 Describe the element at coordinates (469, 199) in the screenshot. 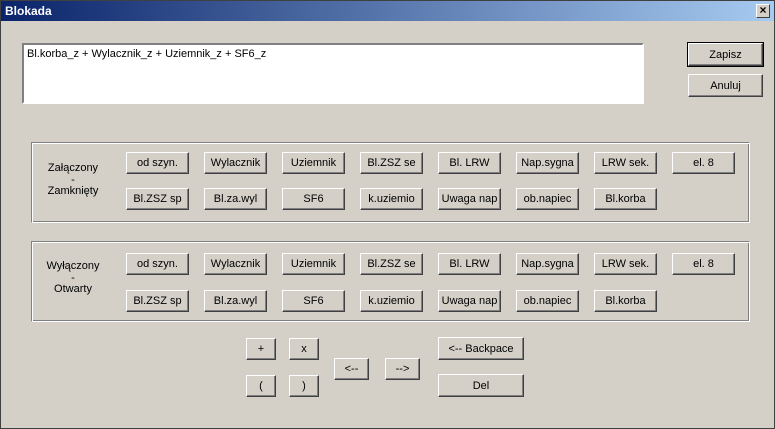

I see `closed-btn-uwaga-nap: Uwaga nap` at that location.